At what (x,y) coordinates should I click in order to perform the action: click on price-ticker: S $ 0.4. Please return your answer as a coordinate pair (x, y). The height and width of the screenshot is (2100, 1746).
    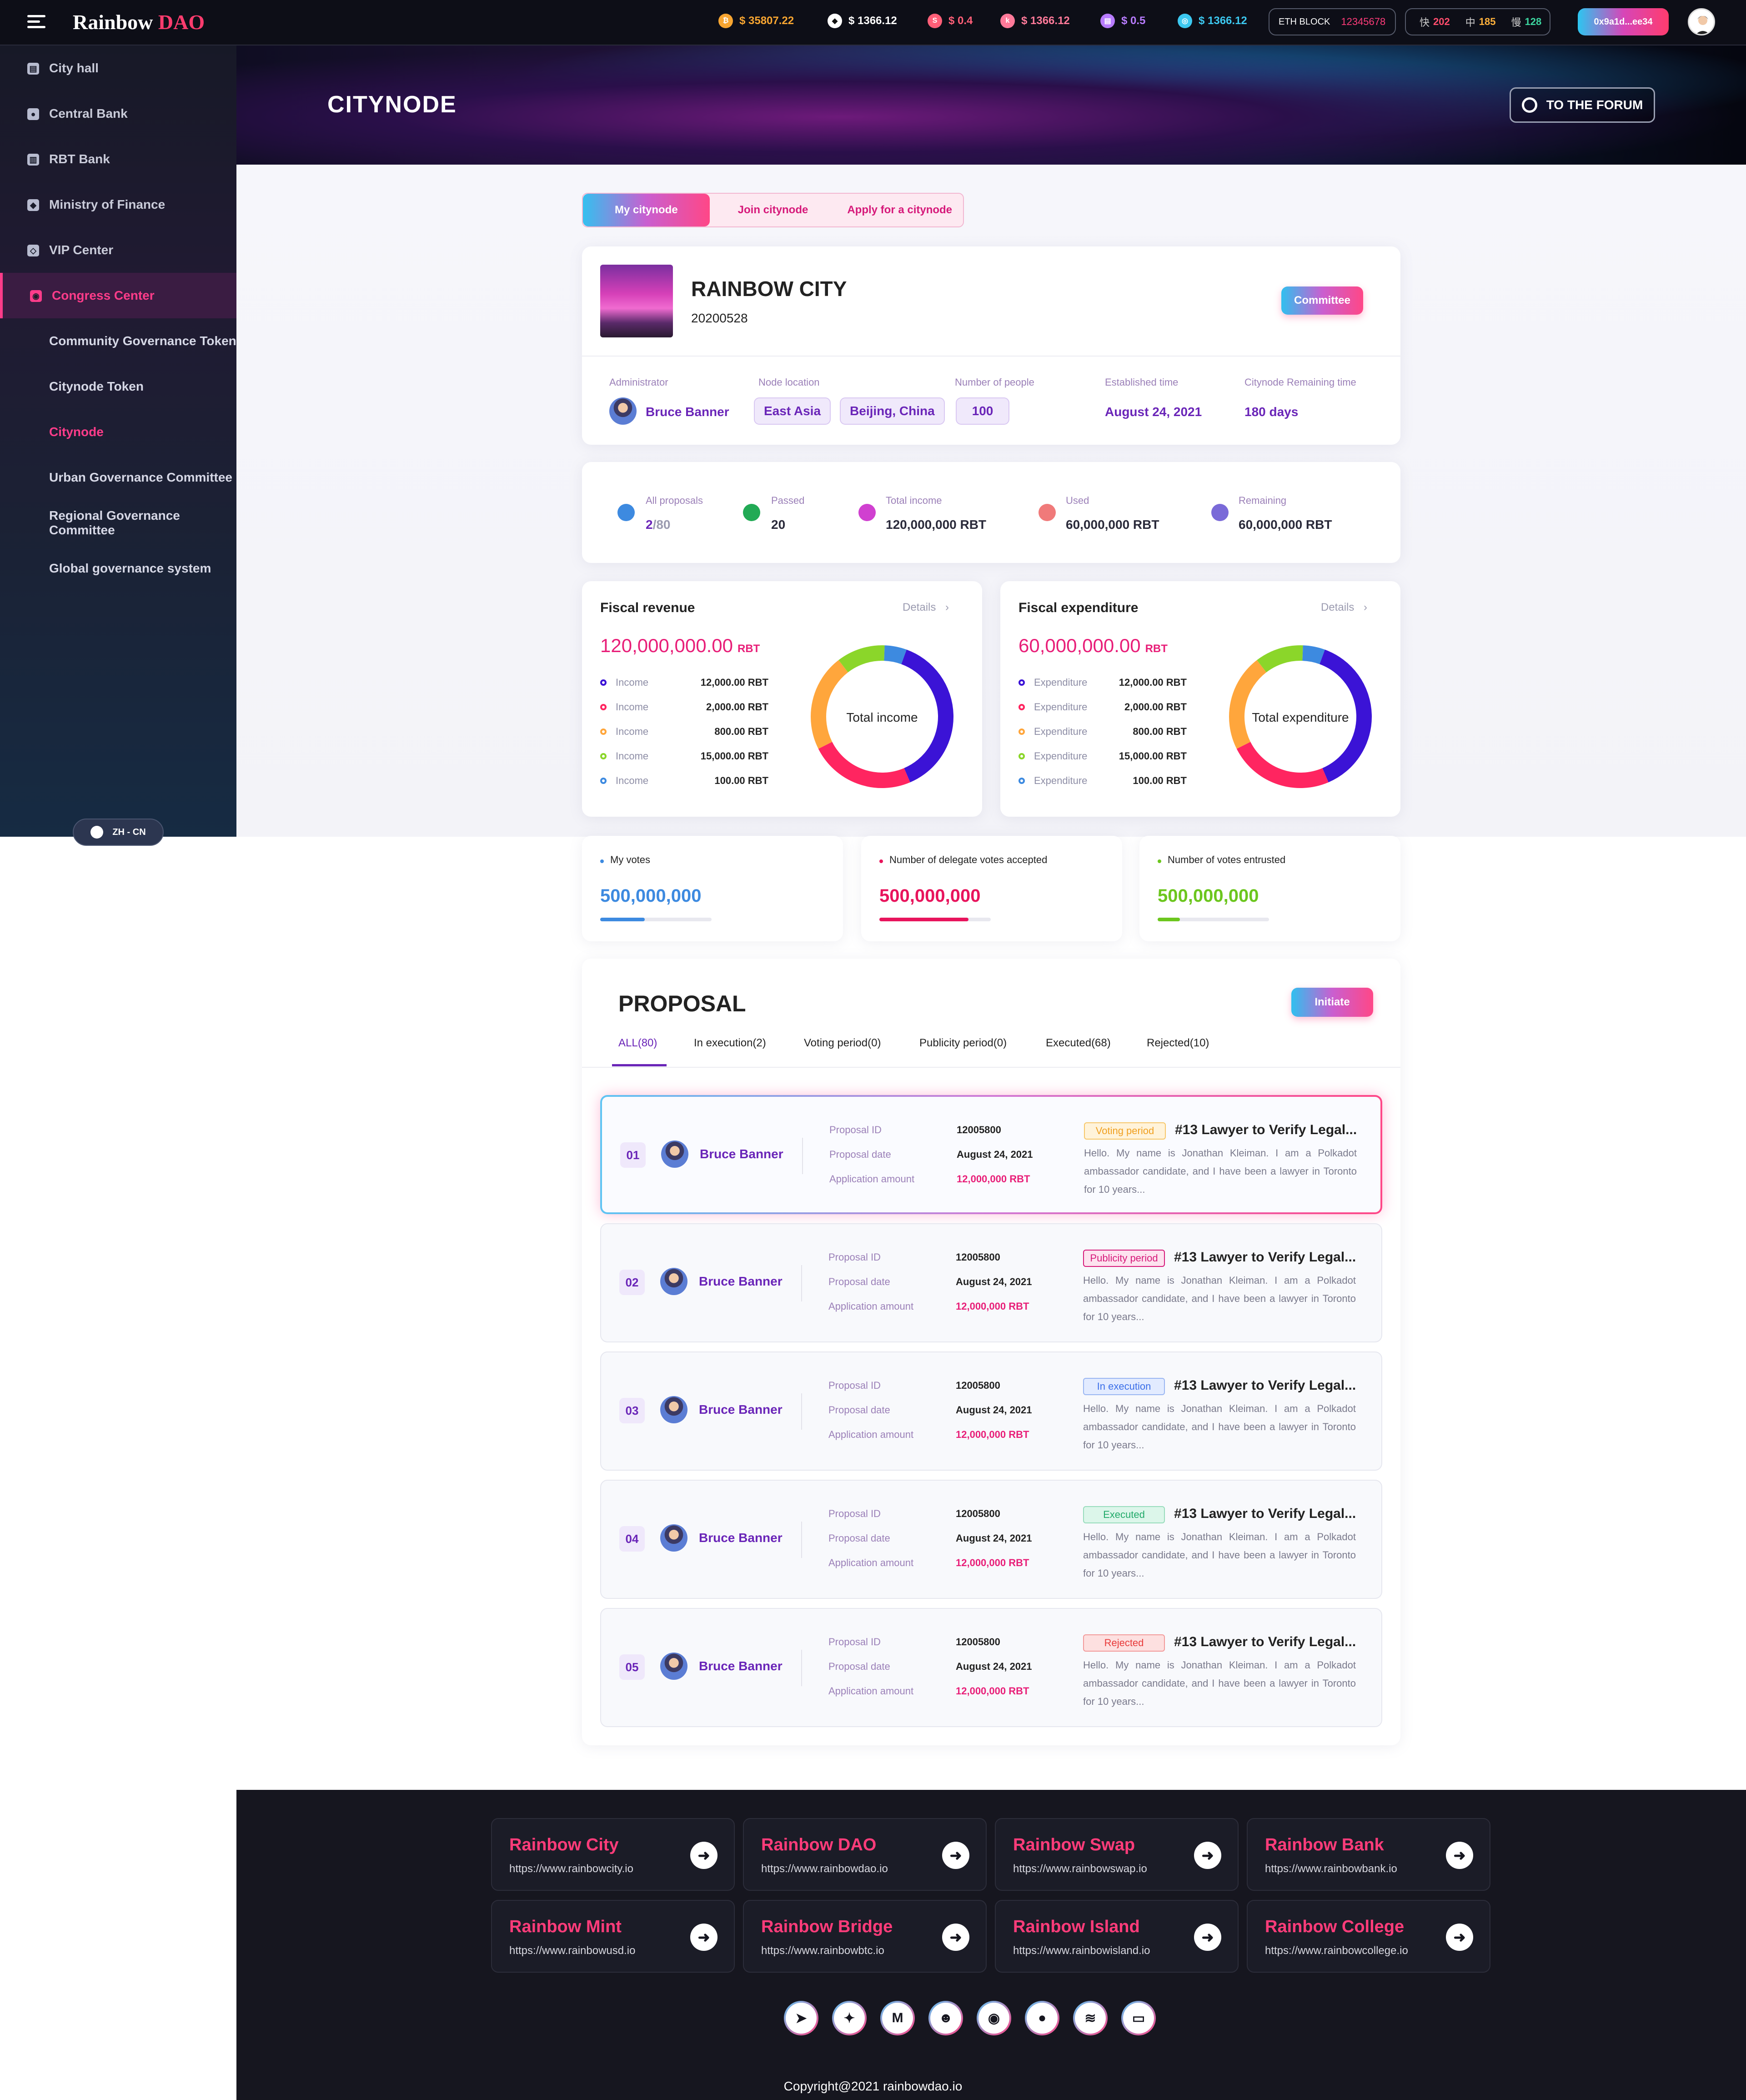
    Looking at the image, I should click on (951, 21).